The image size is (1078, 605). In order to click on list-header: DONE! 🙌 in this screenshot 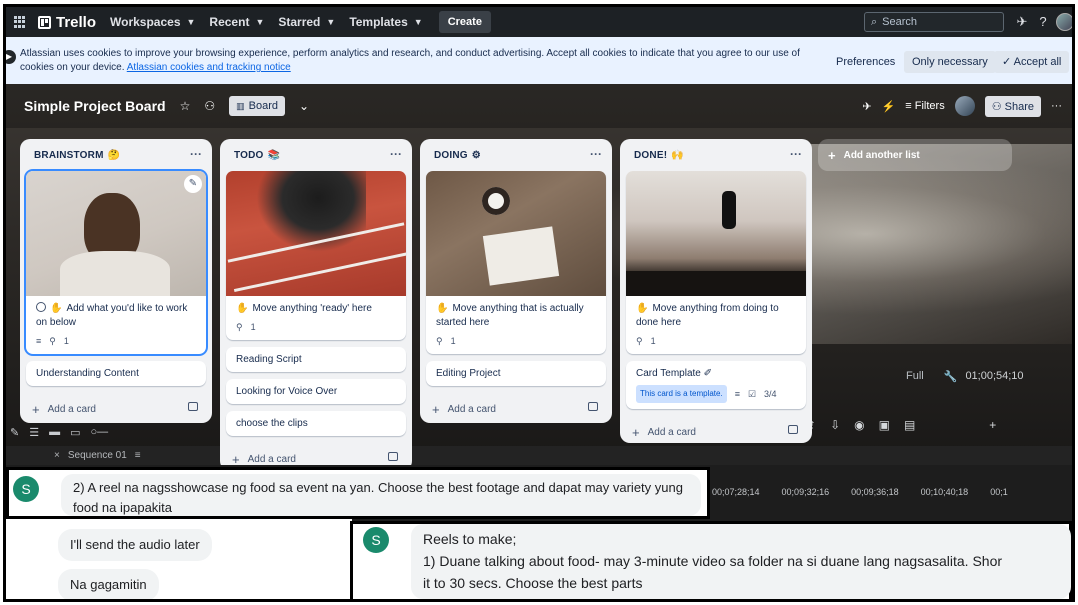, I will do `click(716, 155)`.